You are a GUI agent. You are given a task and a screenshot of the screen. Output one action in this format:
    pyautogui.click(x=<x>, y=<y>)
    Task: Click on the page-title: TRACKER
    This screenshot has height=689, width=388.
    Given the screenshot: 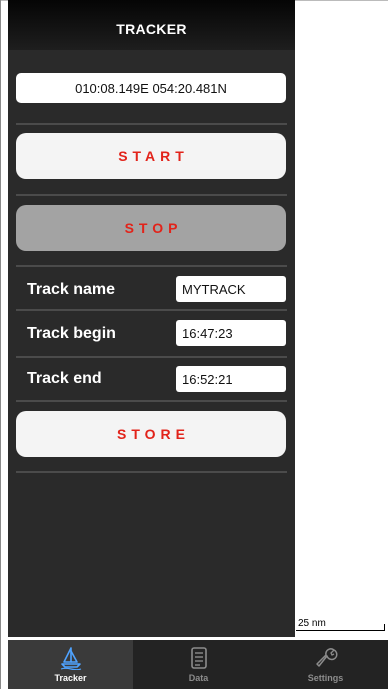 What is the action you would take?
    pyautogui.click(x=151, y=29)
    